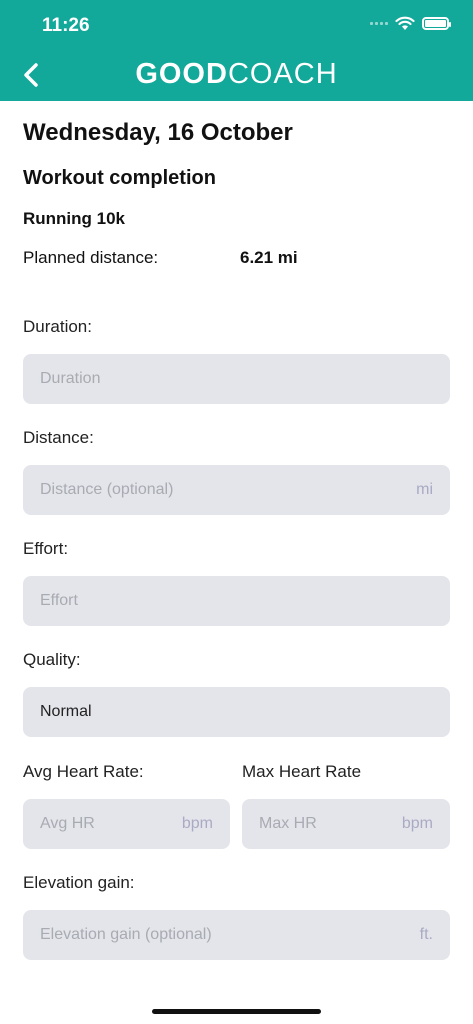 The image size is (473, 1024). I want to click on distance-input: Distance (optional) mi, so click(236, 490).